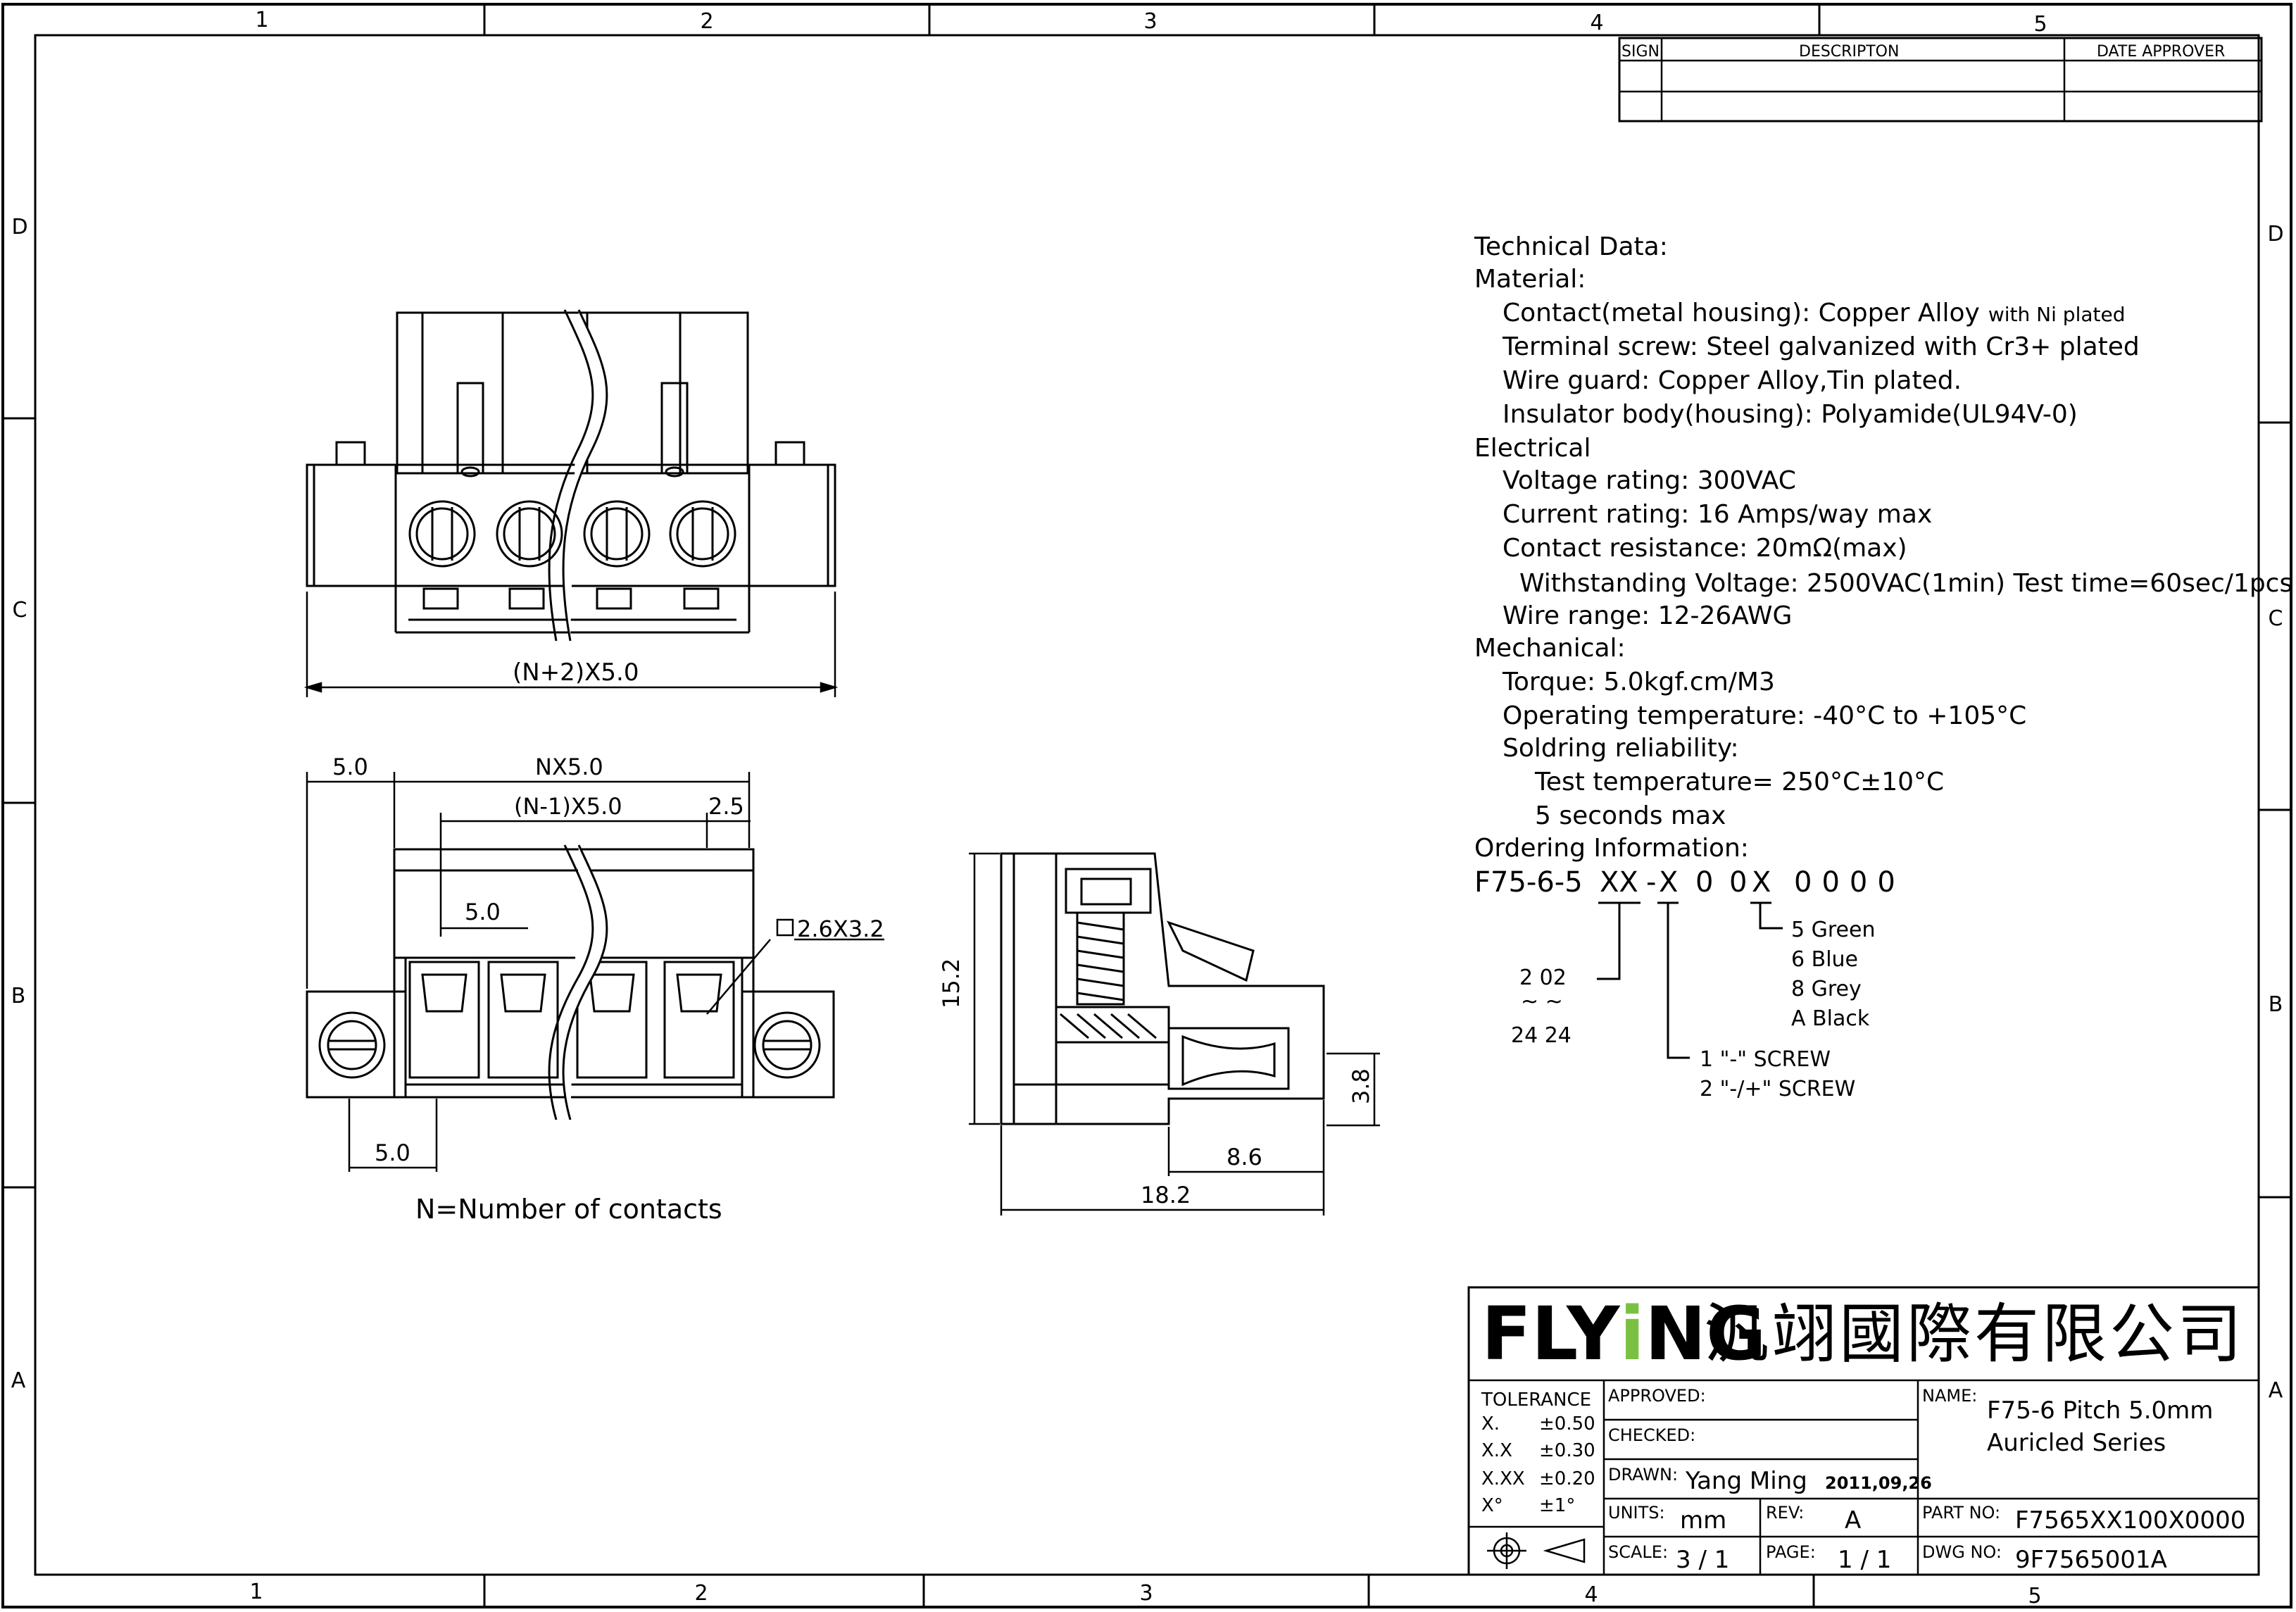 This screenshot has height=1612, width=2296. What do you see at coordinates (1742, 313) in the screenshot?
I see `tech-contact: Contact(metal housing): Copper Alloy` at bounding box center [1742, 313].